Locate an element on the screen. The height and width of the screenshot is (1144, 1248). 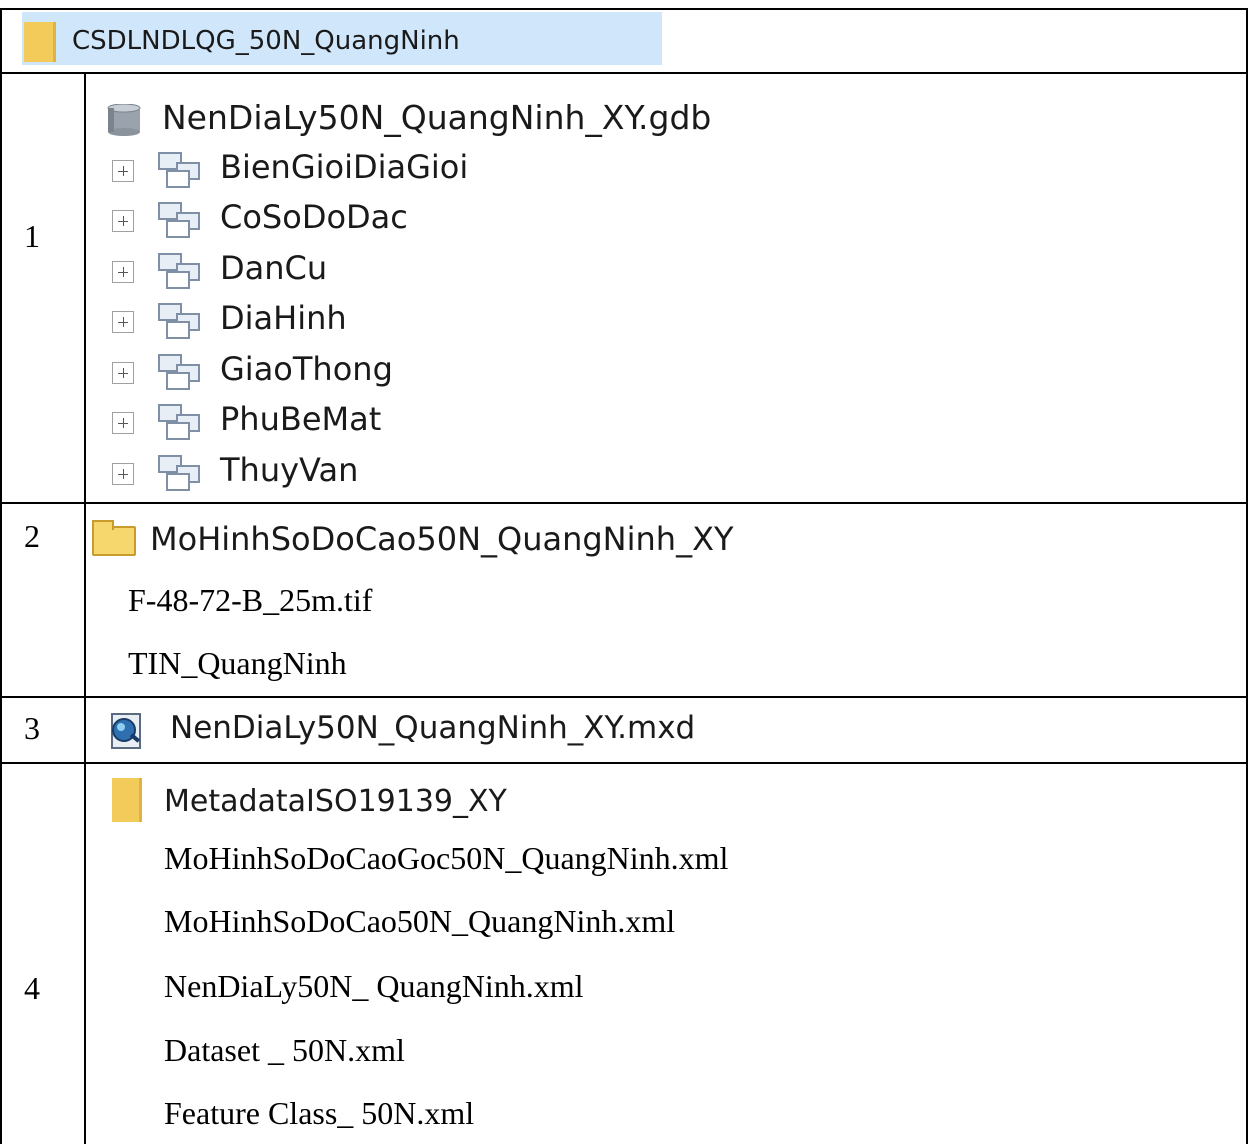
file-label: MoHinhSoDoCao50N_QuangNinh.xml is located at coordinates (419, 921).